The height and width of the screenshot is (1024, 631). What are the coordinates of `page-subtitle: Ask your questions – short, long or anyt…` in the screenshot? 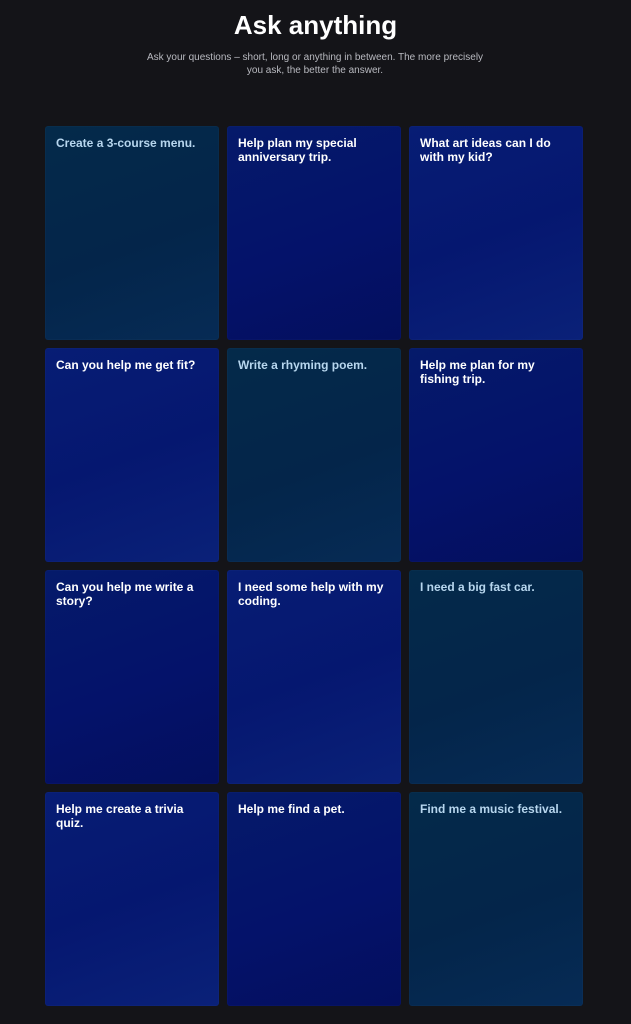 It's located at (315, 64).